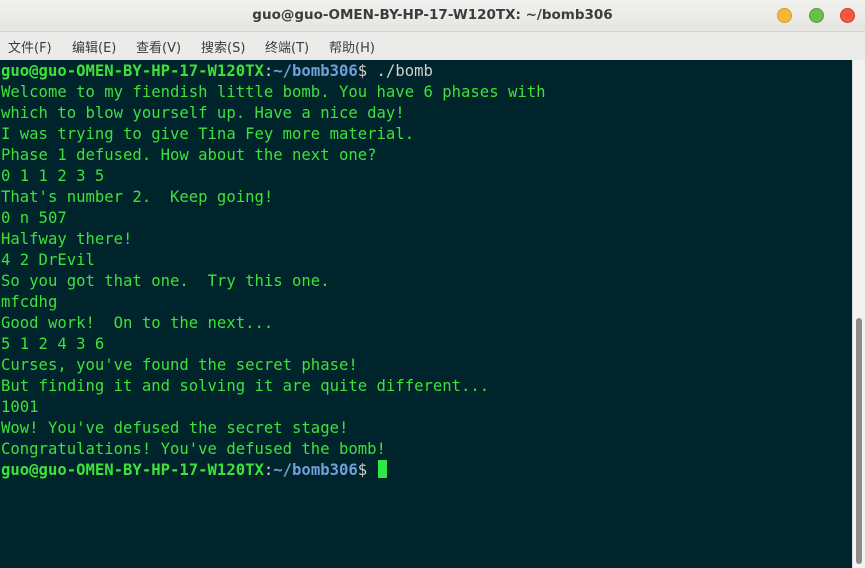  I want to click on scrollbar-thumb, so click(859, 441).